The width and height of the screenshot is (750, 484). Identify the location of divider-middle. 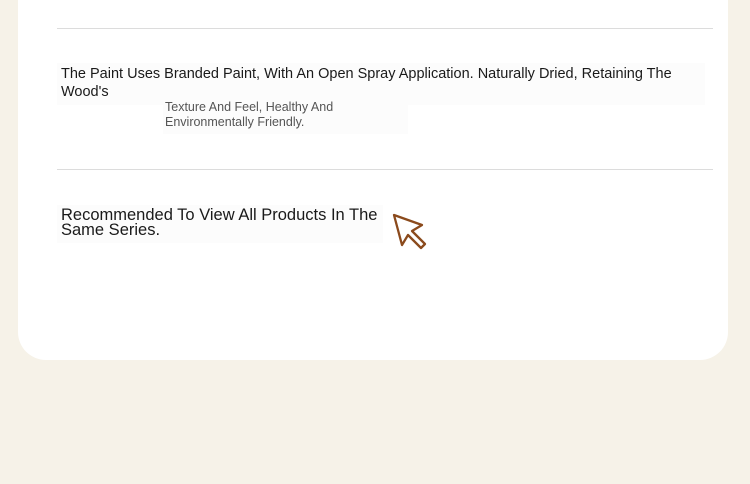
(385, 169).